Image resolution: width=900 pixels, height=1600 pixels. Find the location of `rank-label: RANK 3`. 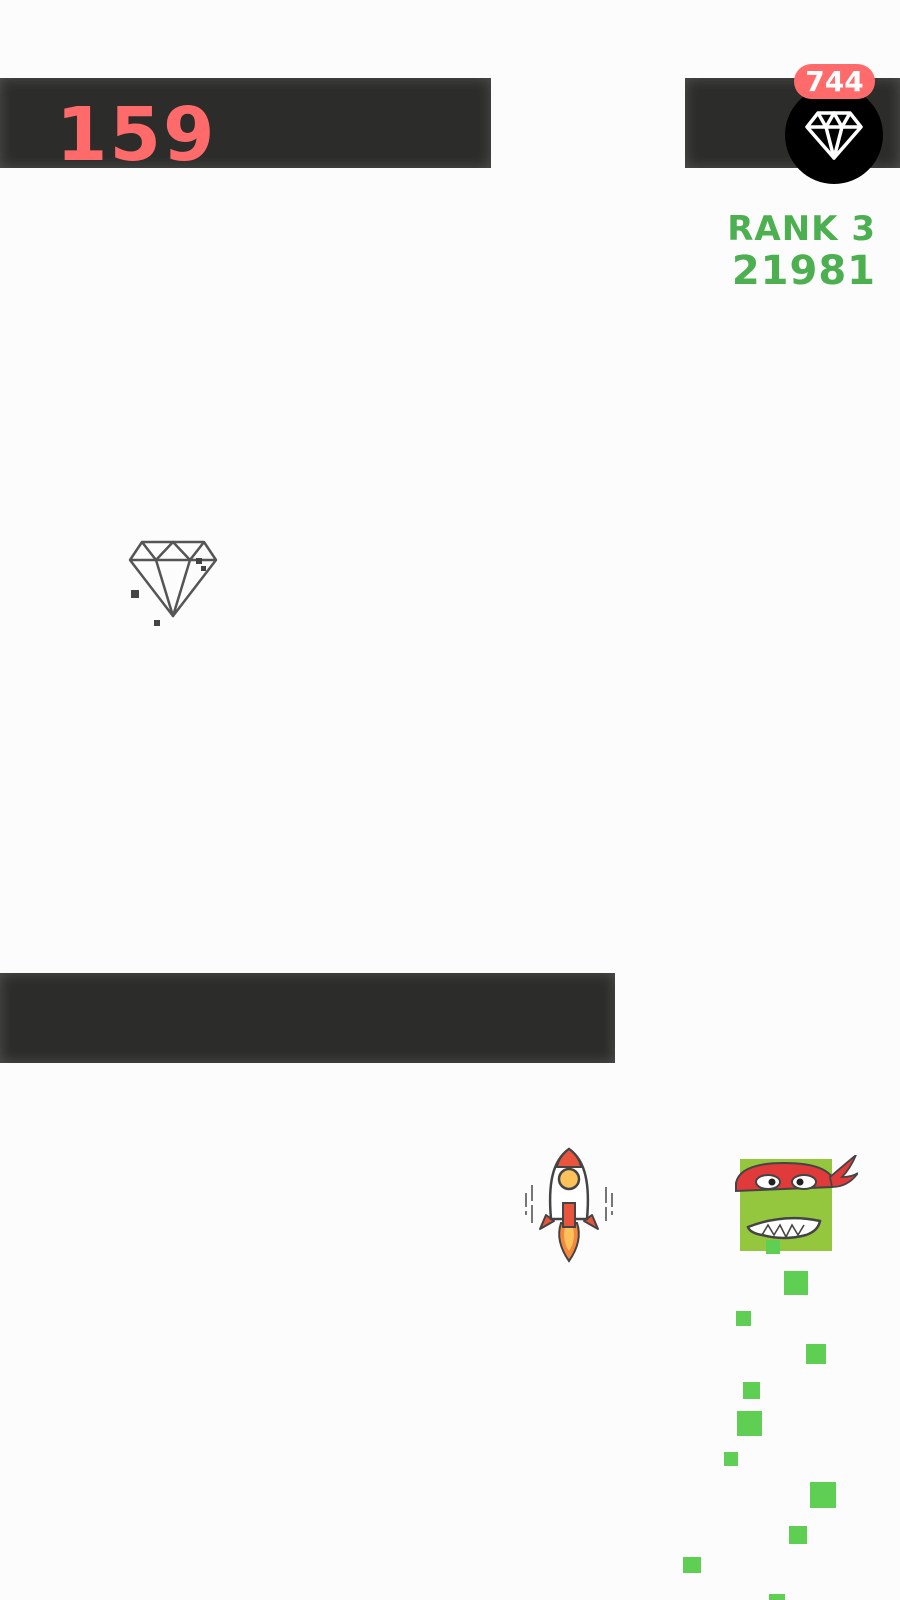

rank-label: RANK 3 is located at coordinates (801, 229).